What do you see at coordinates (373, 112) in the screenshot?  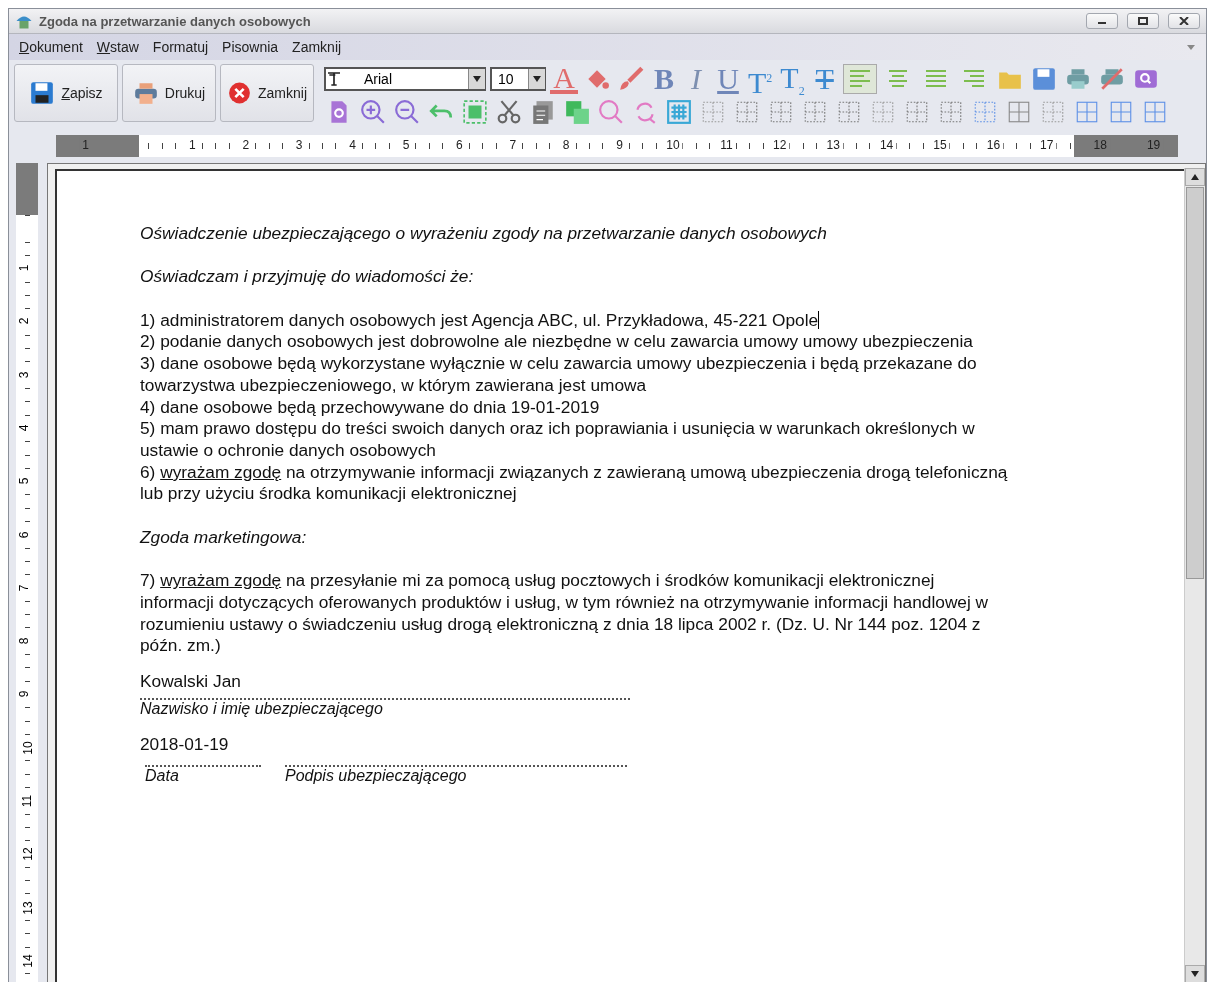 I see `zoom-in-icon` at bounding box center [373, 112].